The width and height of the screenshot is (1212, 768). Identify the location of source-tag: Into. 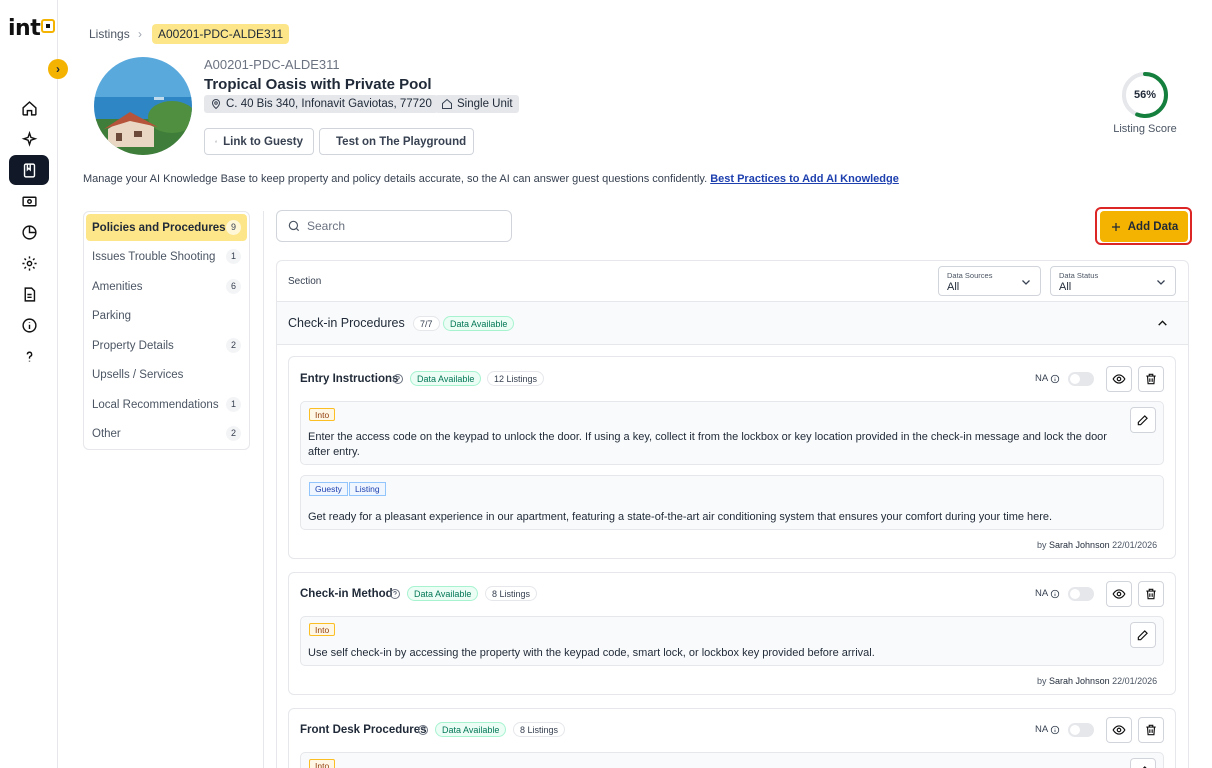
(322, 629).